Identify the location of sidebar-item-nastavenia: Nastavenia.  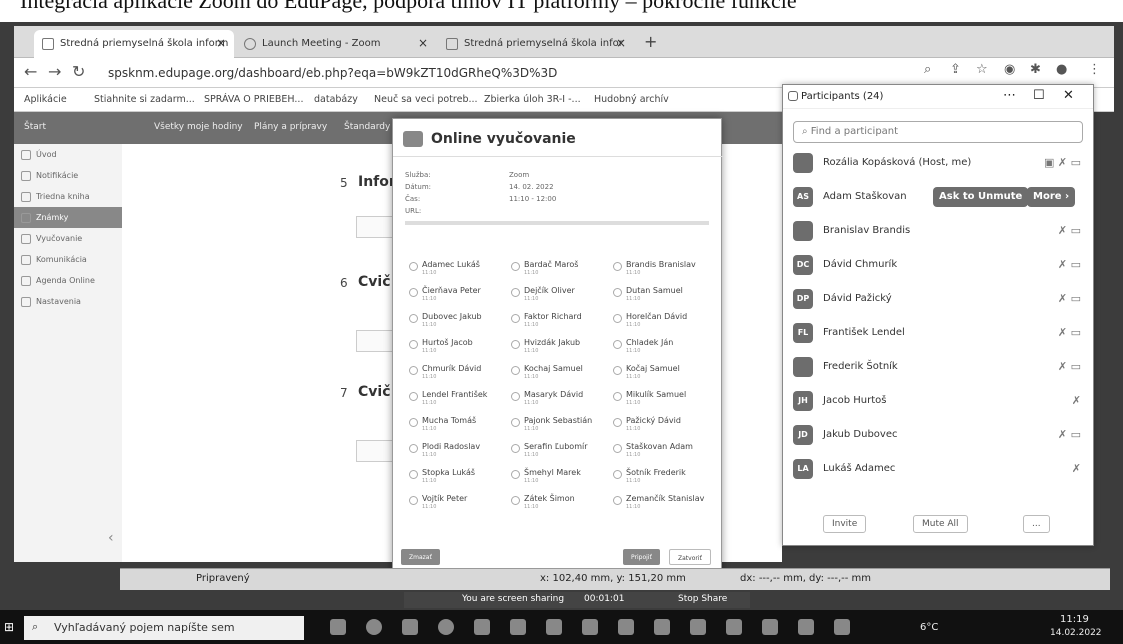
(68, 301).